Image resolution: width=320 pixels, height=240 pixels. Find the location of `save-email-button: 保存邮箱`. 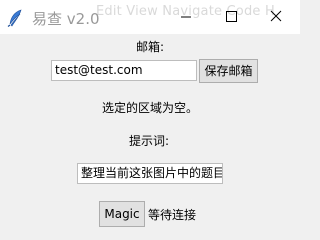

save-email-button: 保存邮箱 is located at coordinates (228, 71).